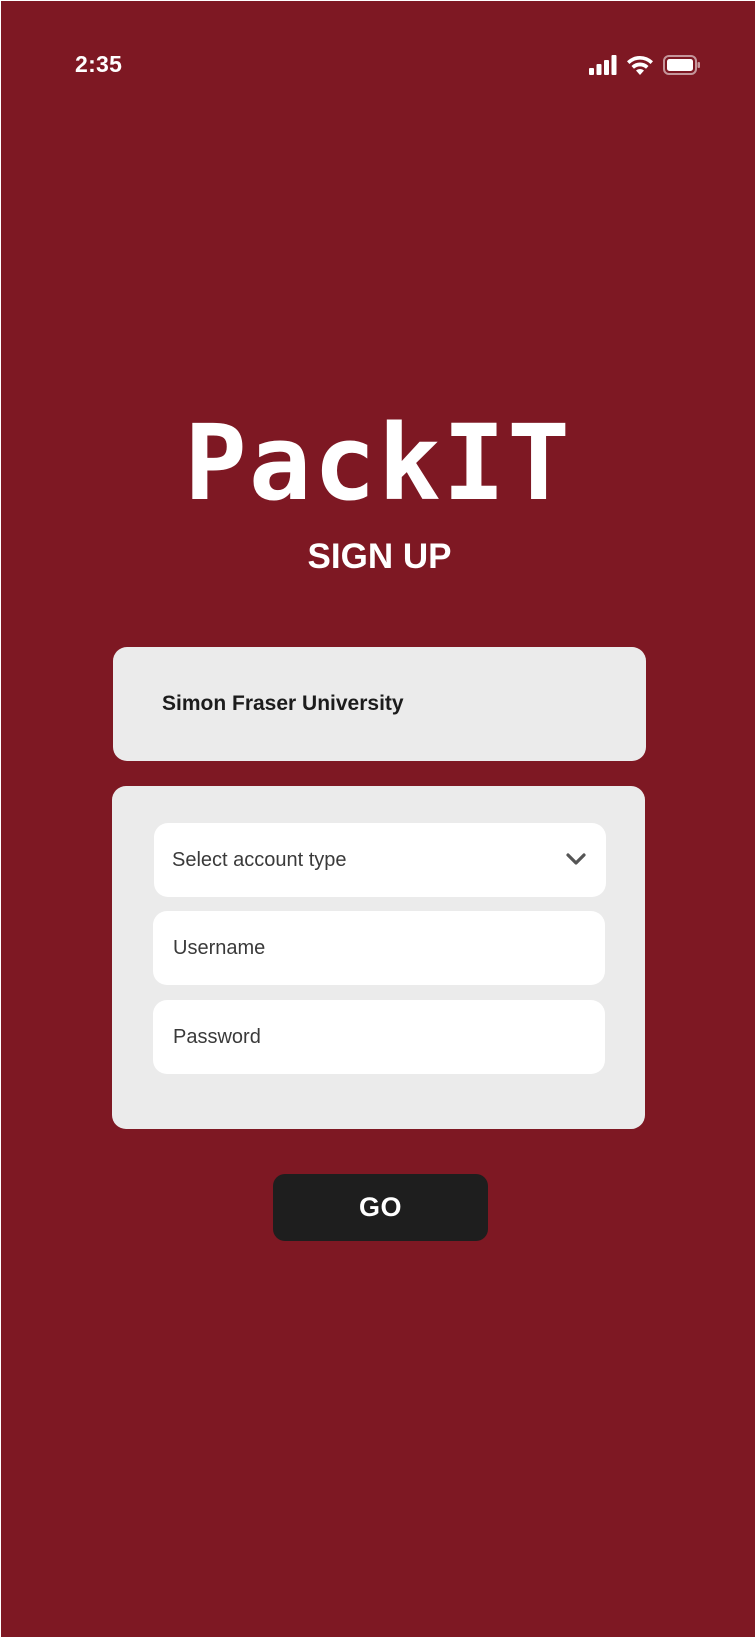  I want to click on university-name: Simon Fraser University, so click(283, 703).